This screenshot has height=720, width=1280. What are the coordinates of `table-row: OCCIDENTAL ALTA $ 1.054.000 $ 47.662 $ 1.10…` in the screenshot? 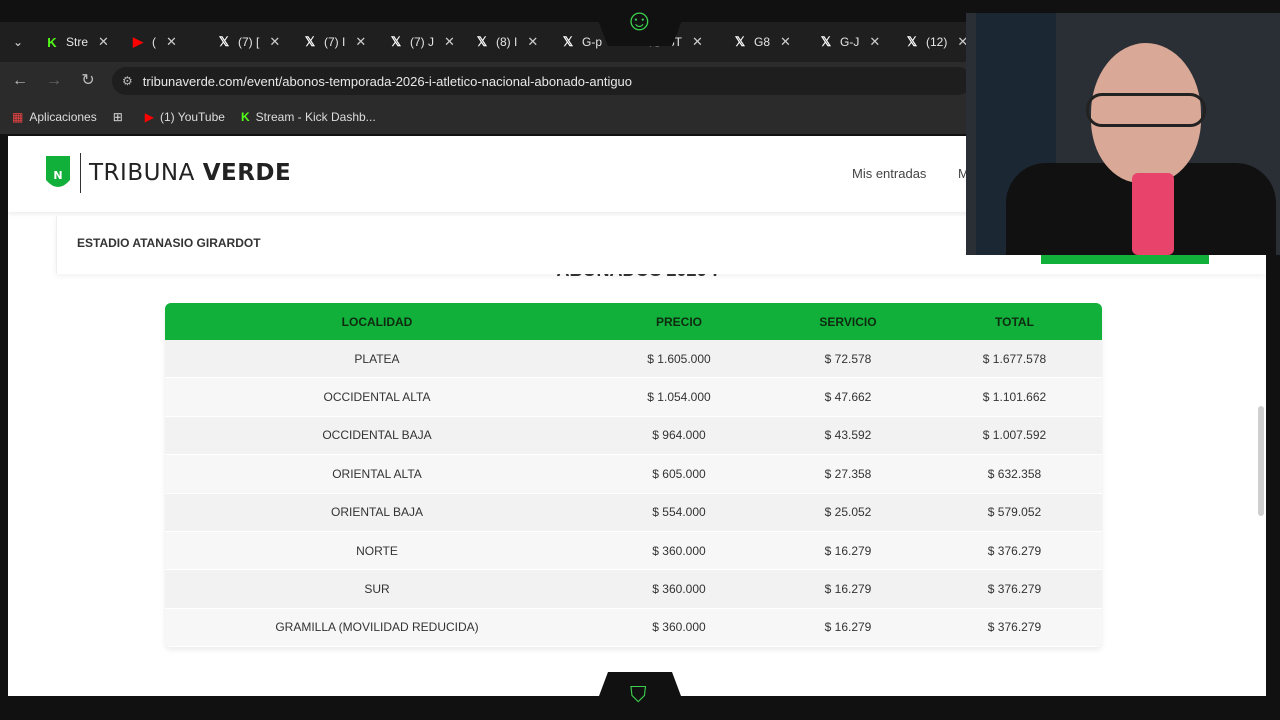 It's located at (633, 397).